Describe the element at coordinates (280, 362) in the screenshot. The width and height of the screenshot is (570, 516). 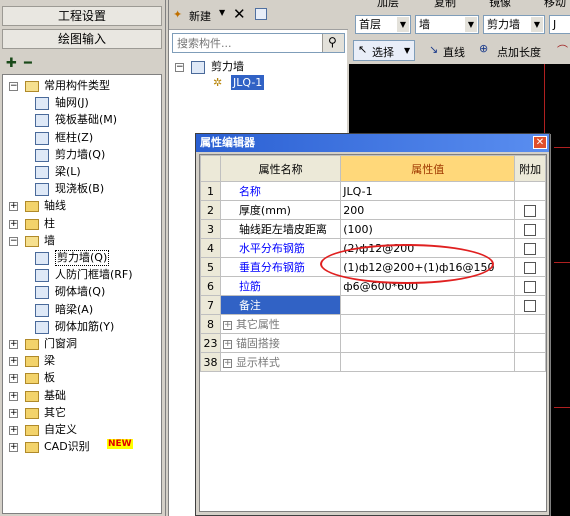
I see `property-name: + 显示样式` at that location.